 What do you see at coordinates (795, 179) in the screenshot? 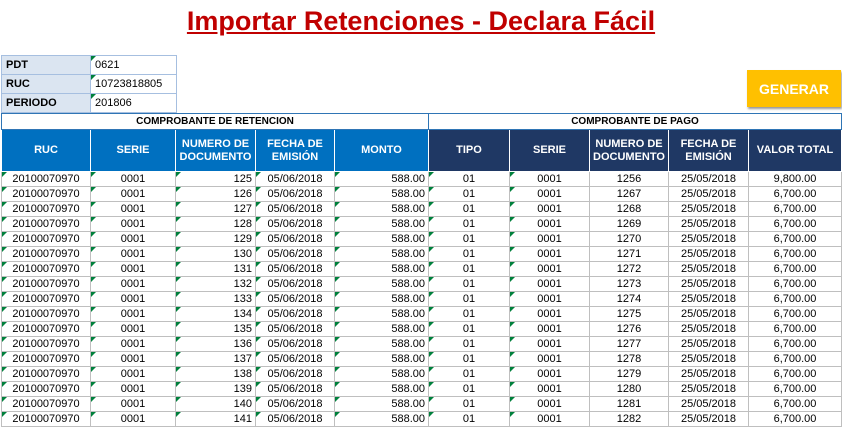
I see `cell-valor-total: 9,800.00` at bounding box center [795, 179].